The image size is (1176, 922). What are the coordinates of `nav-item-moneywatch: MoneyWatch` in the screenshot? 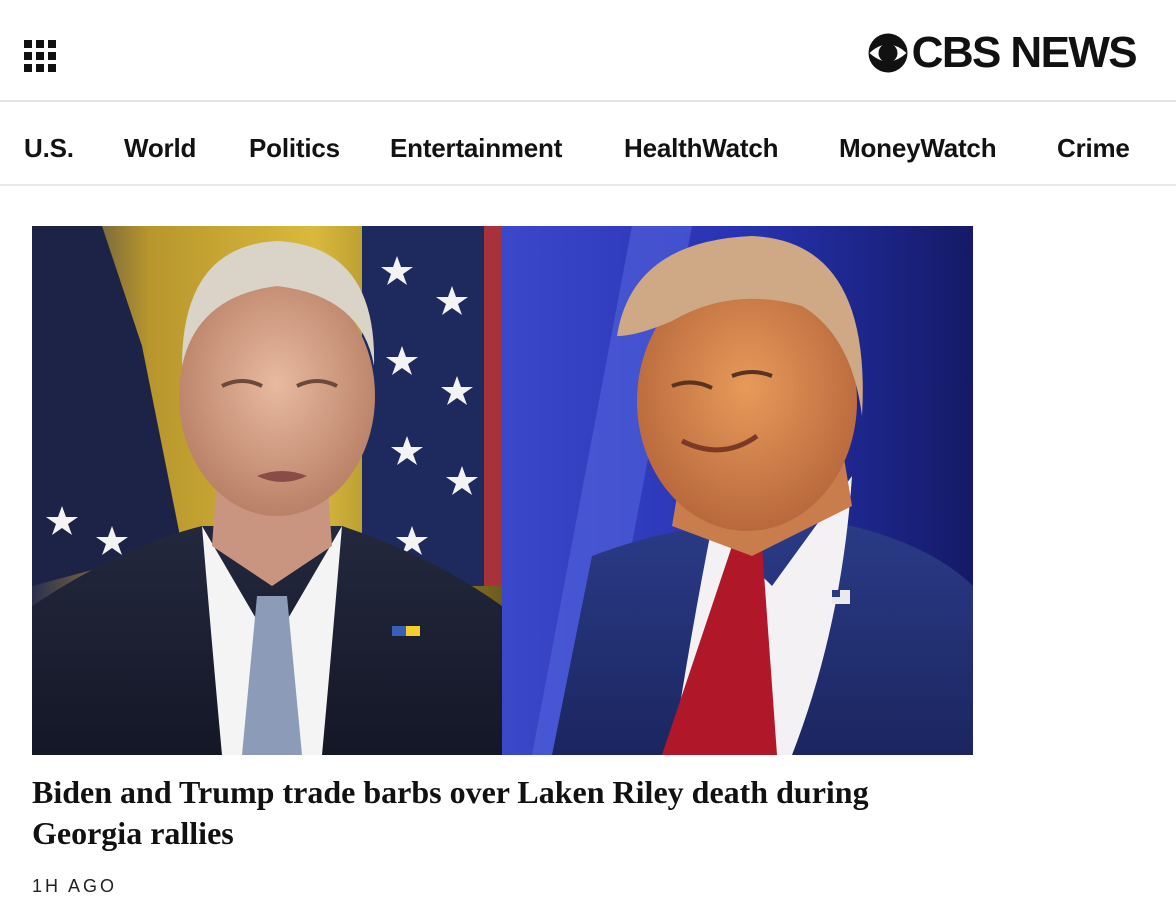 It's located at (918, 143).